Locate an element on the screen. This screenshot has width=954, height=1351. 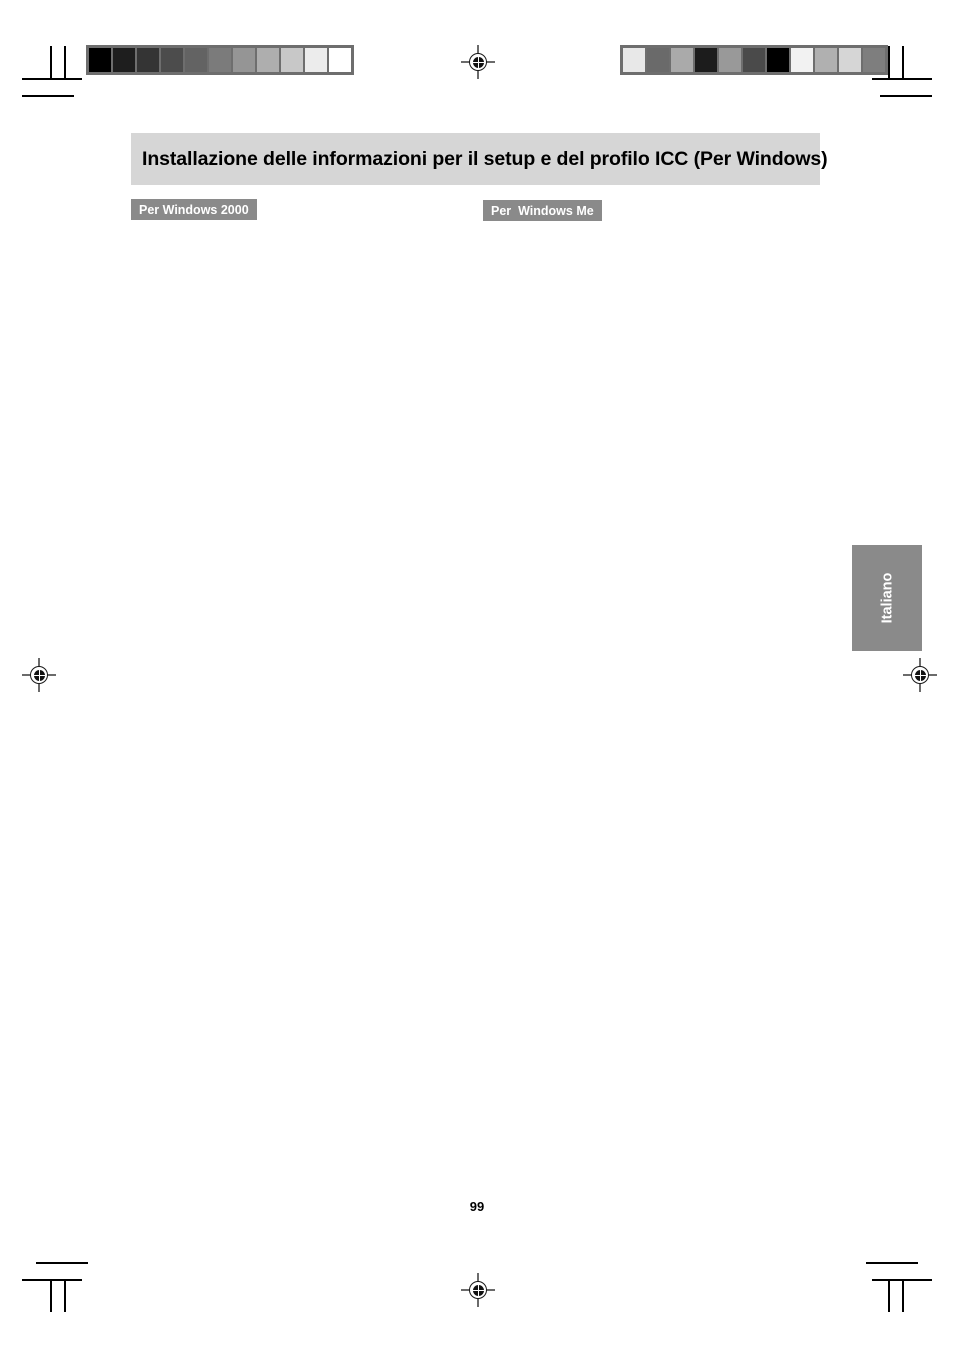
page-number: 99 is located at coordinates (477, 1206).